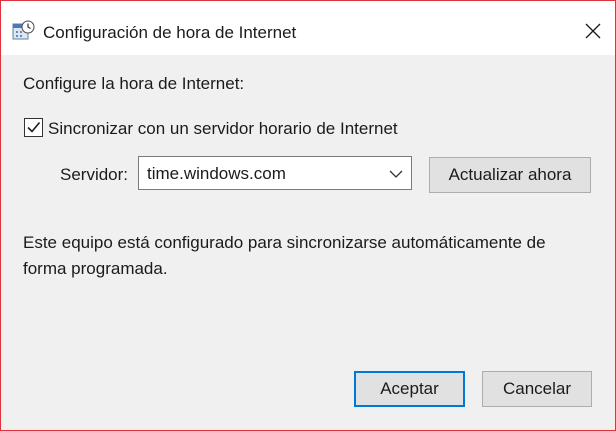 The image size is (616, 431). I want to click on update-now-button: Actualizar ahora, so click(510, 175).